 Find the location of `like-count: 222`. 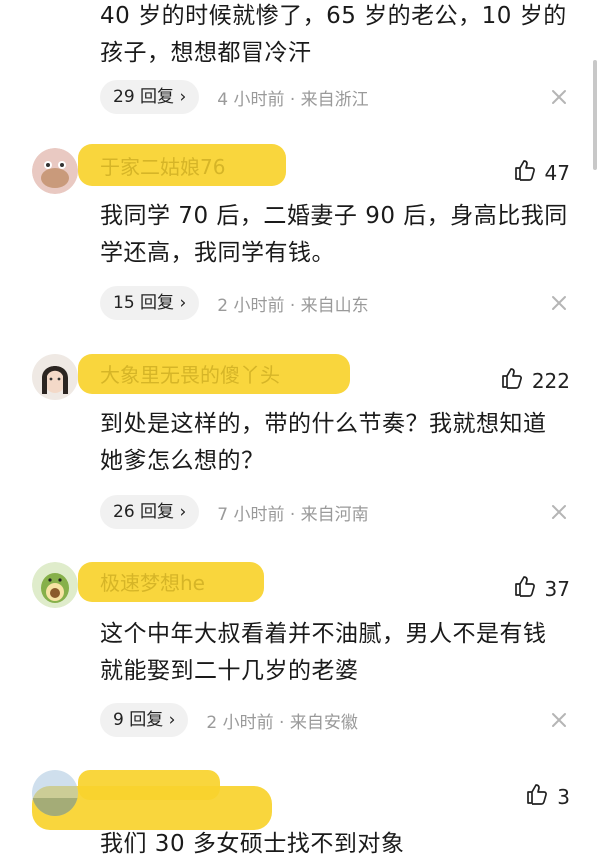

like-count: 222 is located at coordinates (550, 380).